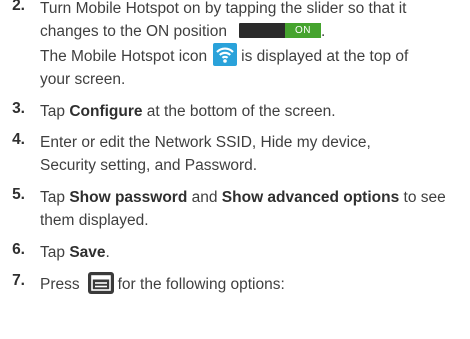 The image size is (470, 339). Describe the element at coordinates (422, 197) in the screenshot. I see `step-line-text: to see` at that location.